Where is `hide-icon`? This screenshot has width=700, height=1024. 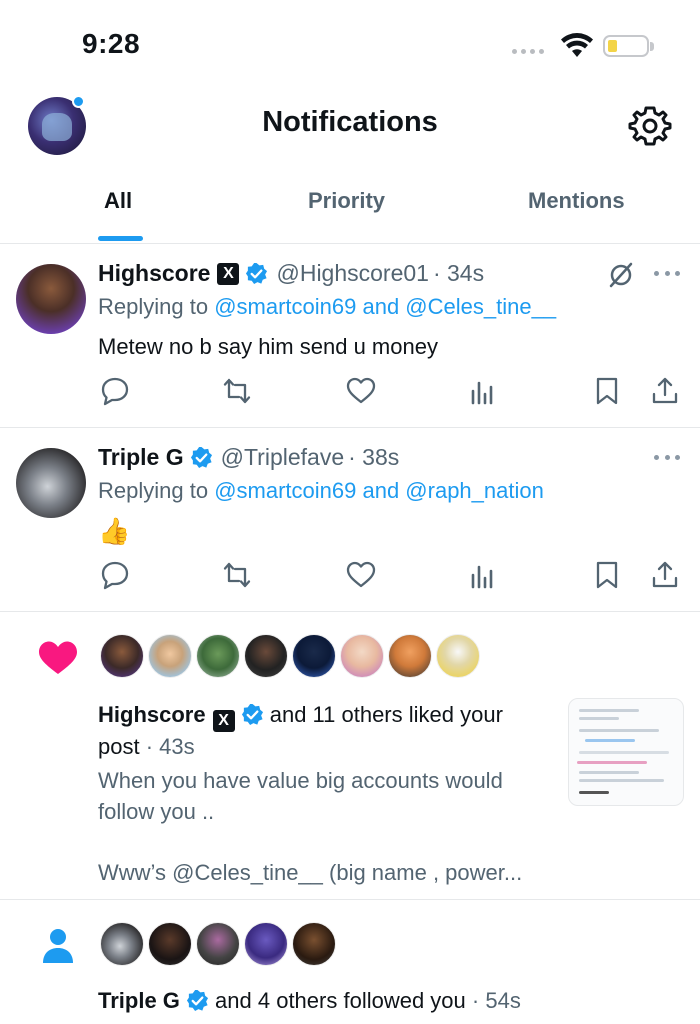
hide-icon is located at coordinates (621, 275).